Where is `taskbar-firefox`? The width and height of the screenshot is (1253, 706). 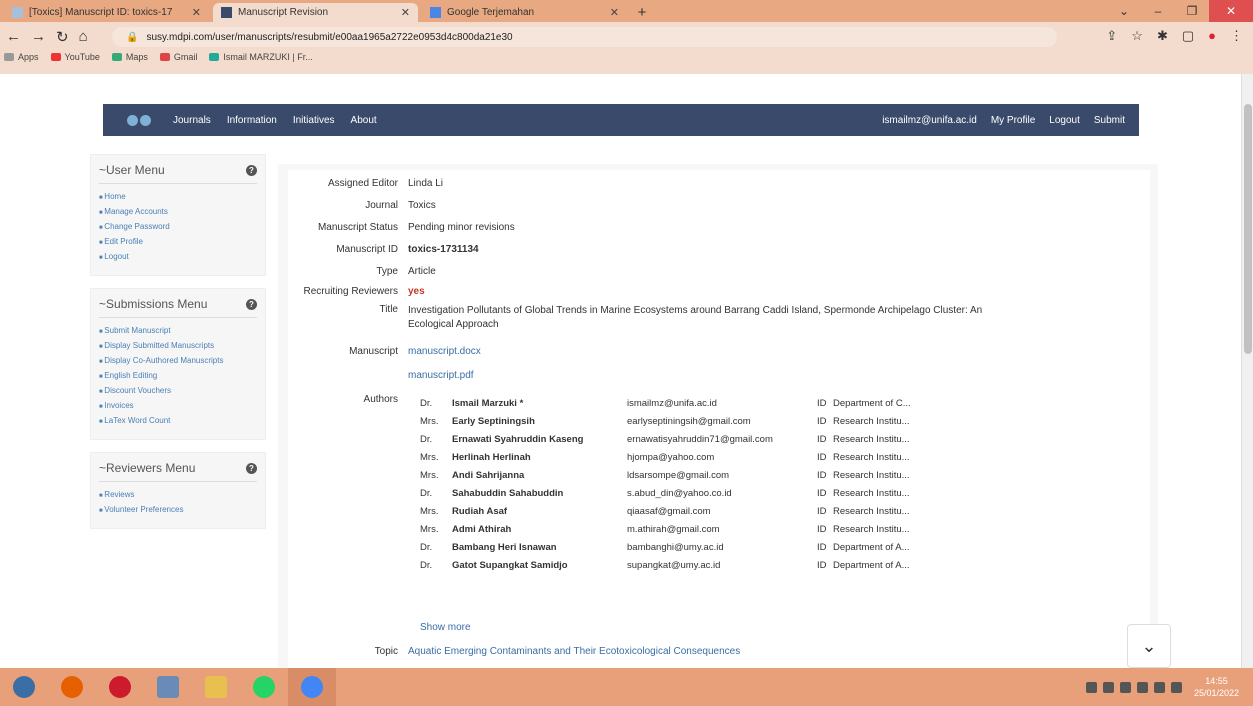 taskbar-firefox is located at coordinates (72, 687).